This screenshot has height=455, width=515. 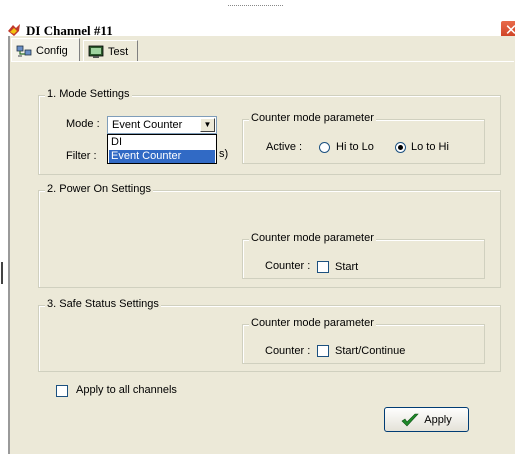 I want to click on network-icon, so click(x=24, y=51).